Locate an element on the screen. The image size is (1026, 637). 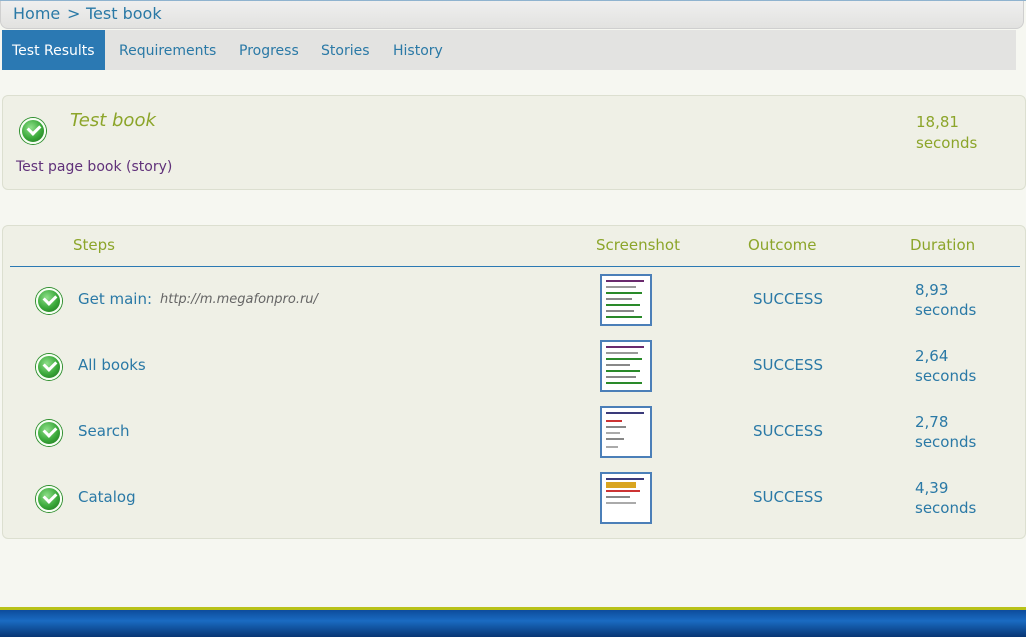
header-duration: Duration is located at coordinates (943, 245).